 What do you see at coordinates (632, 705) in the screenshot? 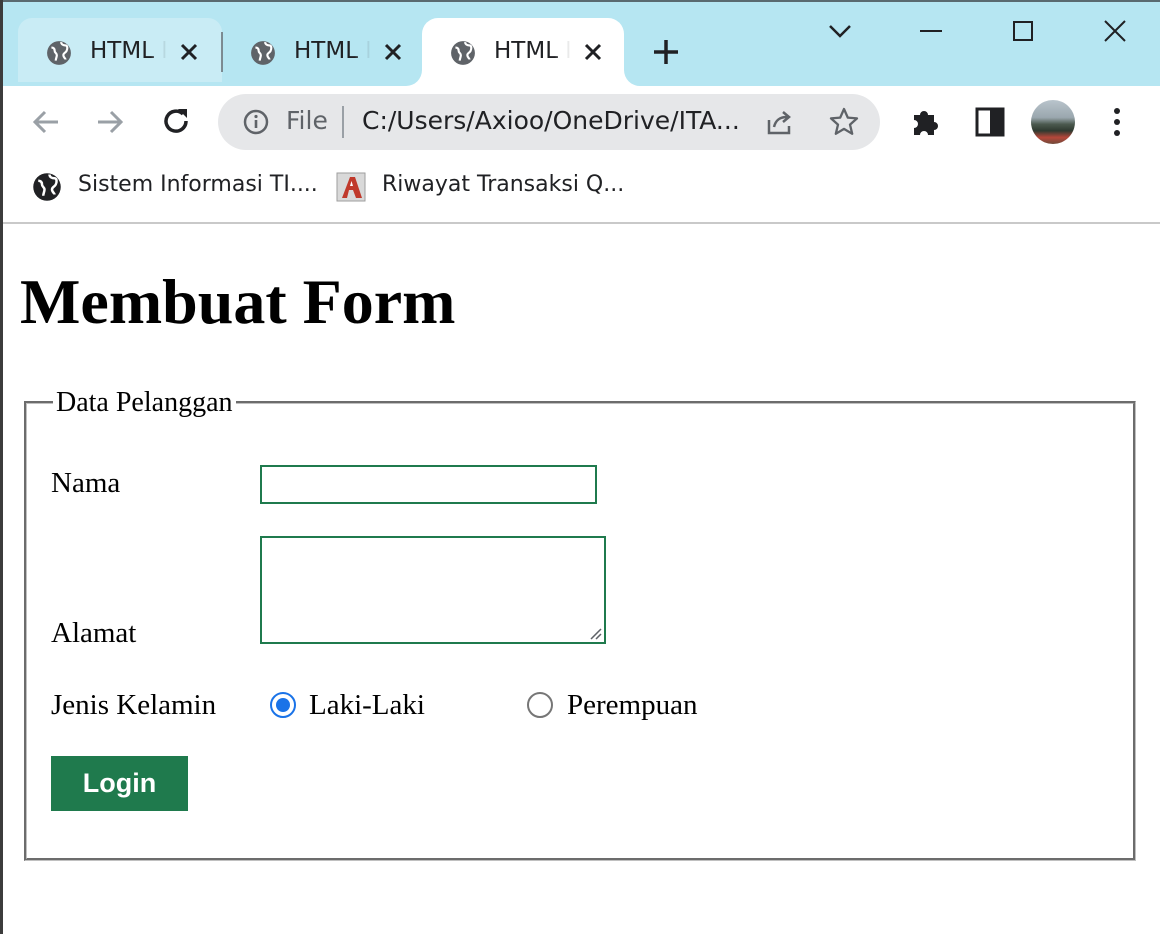
I see `perempuan-label: Perempuan` at bounding box center [632, 705].